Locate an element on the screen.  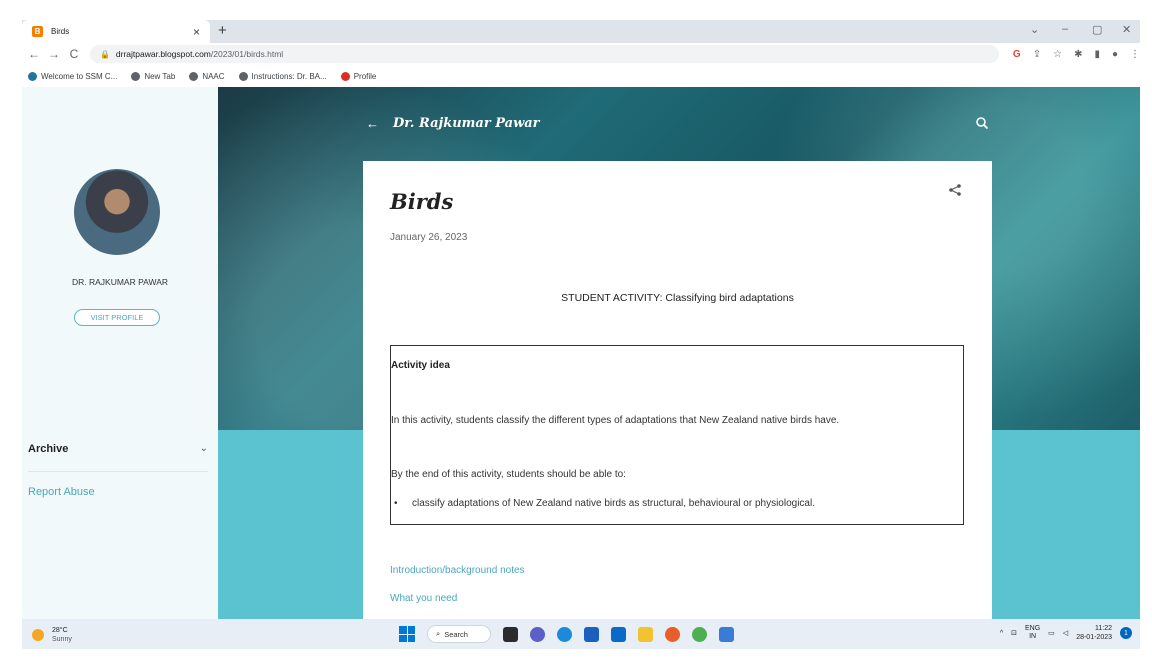
bookmark-item: NAAC is located at coordinates (207, 76).